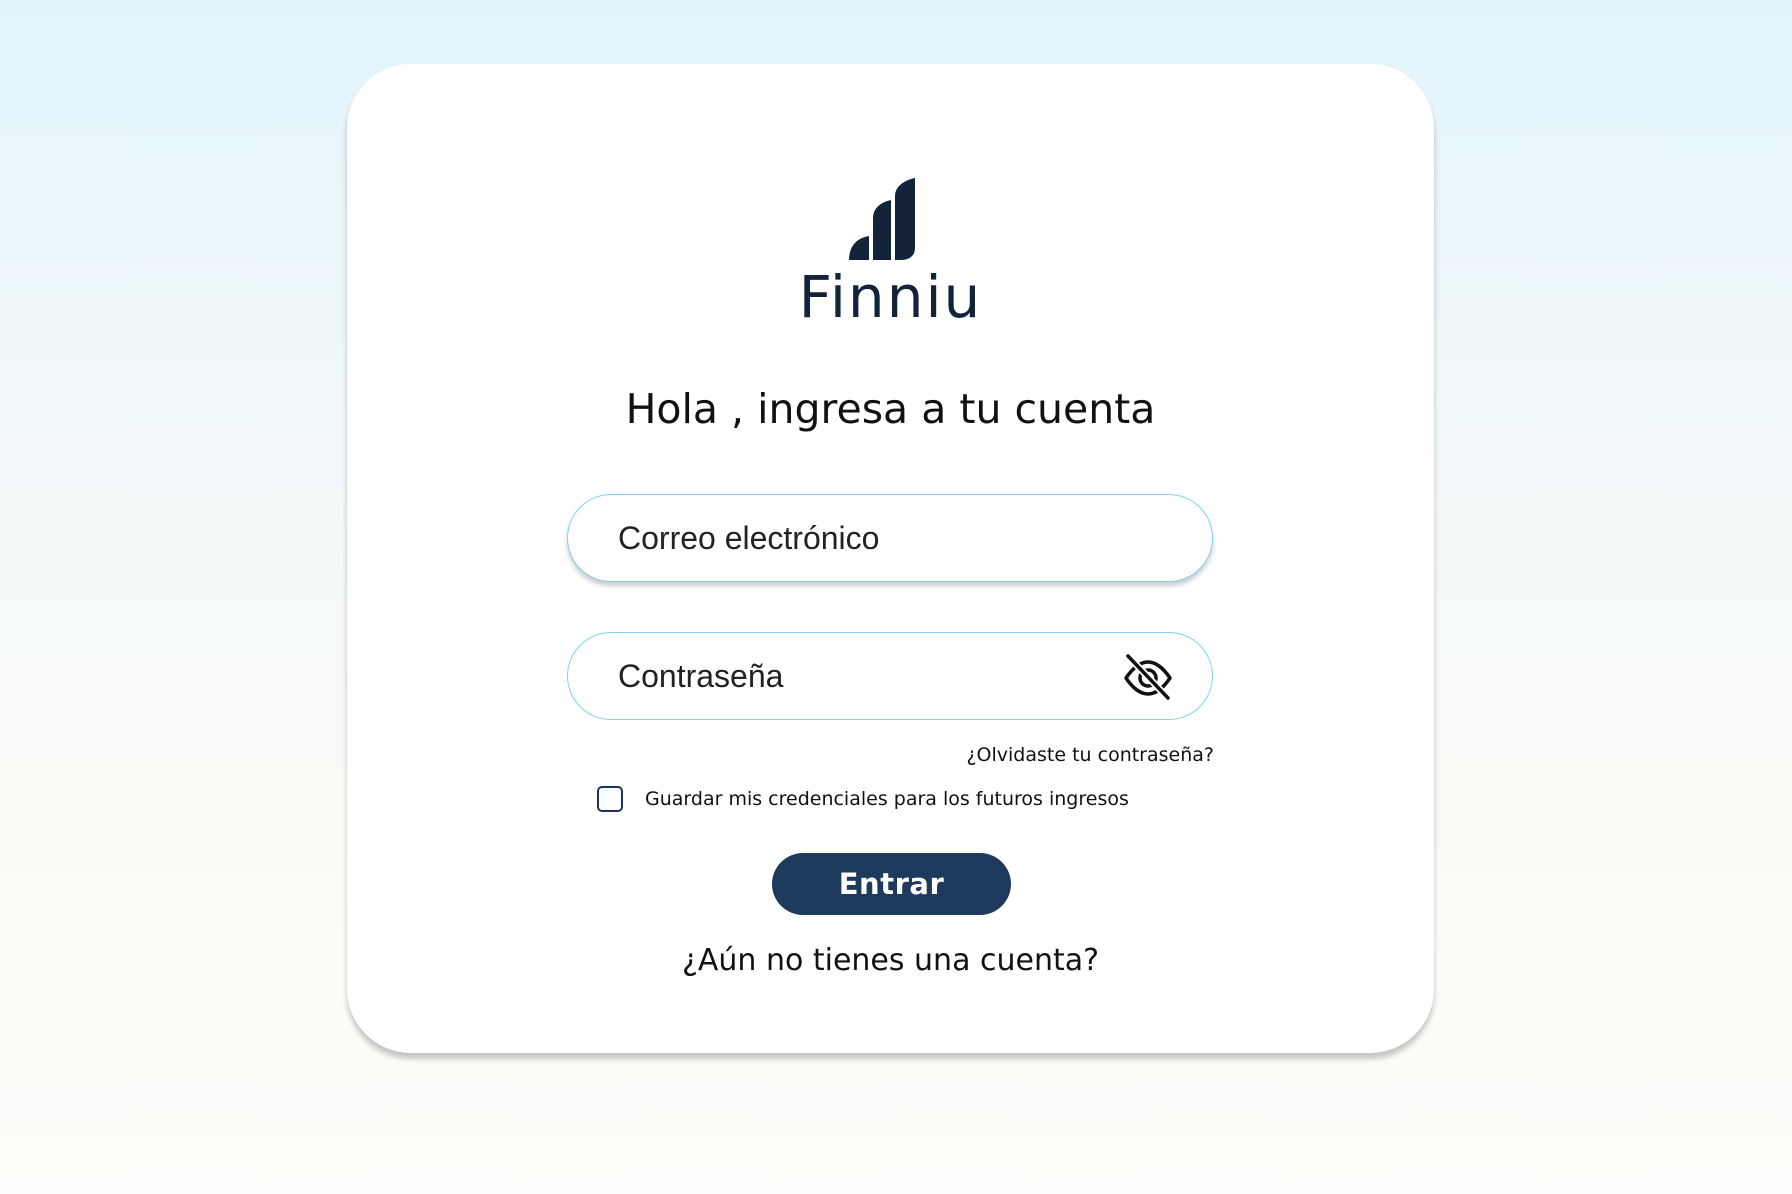  I want to click on brand-logo: Finniu, so click(890, 252).